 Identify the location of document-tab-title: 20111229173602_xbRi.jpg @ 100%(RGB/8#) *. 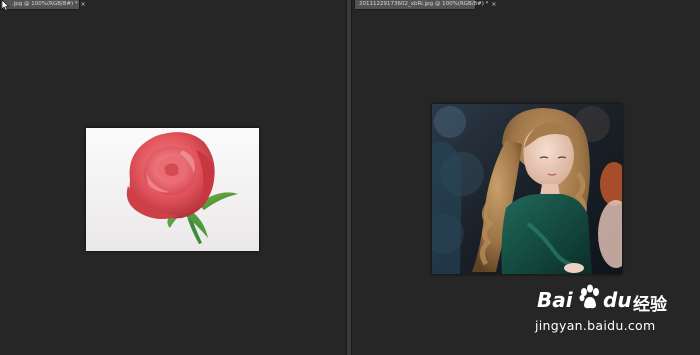
(424, 4).